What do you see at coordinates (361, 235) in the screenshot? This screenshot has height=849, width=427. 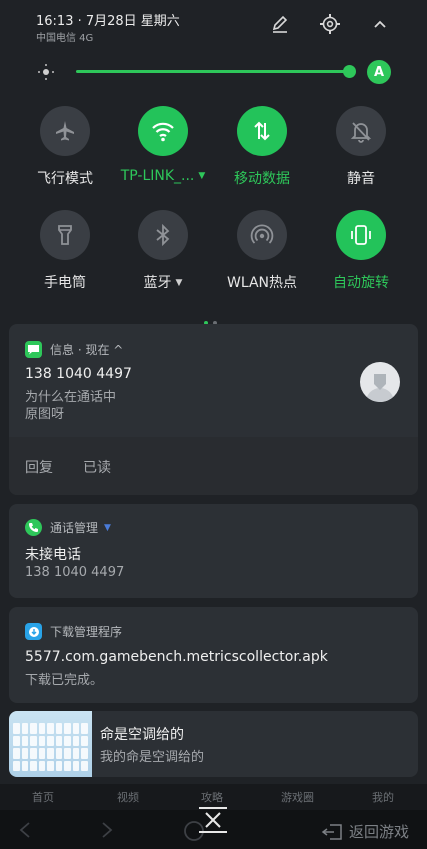 I see `rotate-icon` at bounding box center [361, 235].